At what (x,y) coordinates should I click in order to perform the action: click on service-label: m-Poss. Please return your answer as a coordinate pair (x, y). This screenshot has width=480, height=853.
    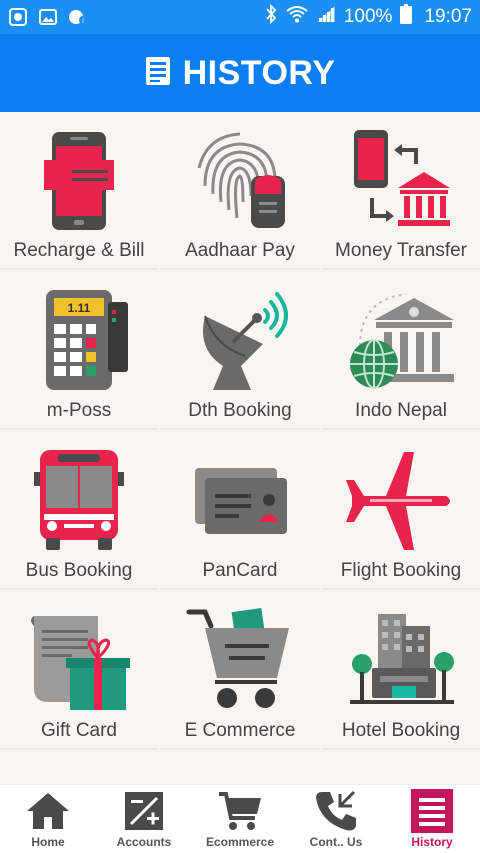
    Looking at the image, I should click on (79, 410).